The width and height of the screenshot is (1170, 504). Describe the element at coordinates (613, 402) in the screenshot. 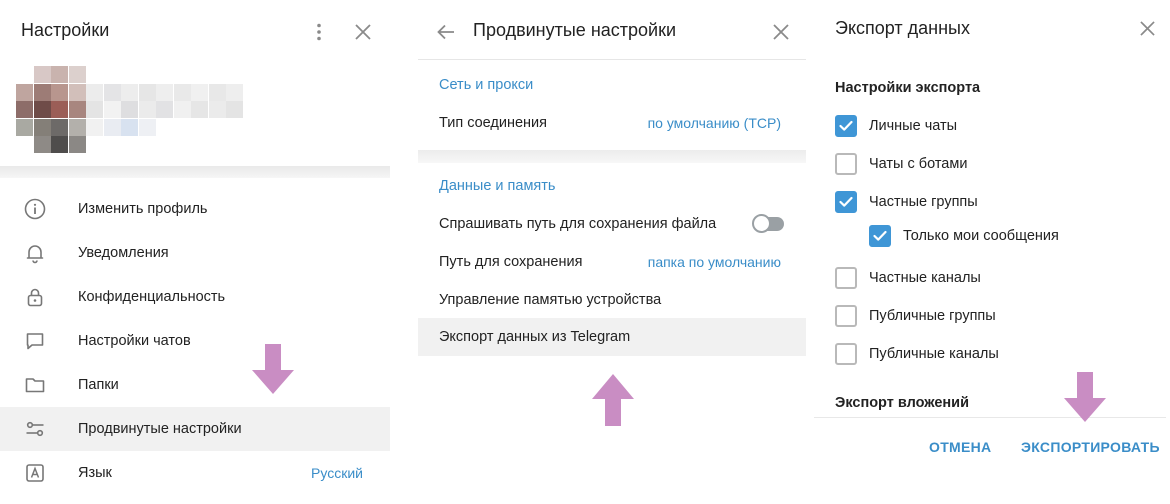

I see `hint-arrow-up-icon` at that location.